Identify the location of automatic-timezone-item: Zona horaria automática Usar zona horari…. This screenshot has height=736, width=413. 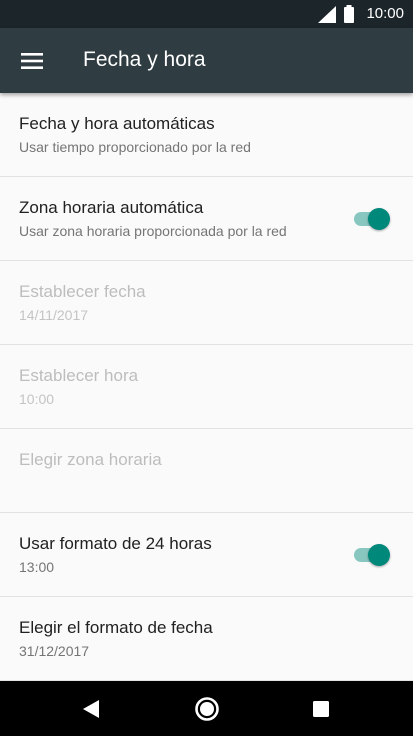
(206, 219).